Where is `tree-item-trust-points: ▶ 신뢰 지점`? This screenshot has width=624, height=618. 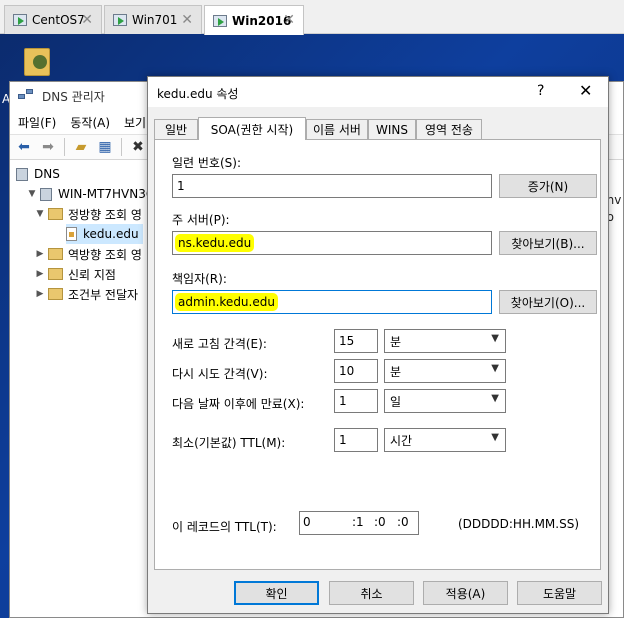 tree-item-trust-points: ▶ 신뢰 지점 is located at coordinates (75, 274).